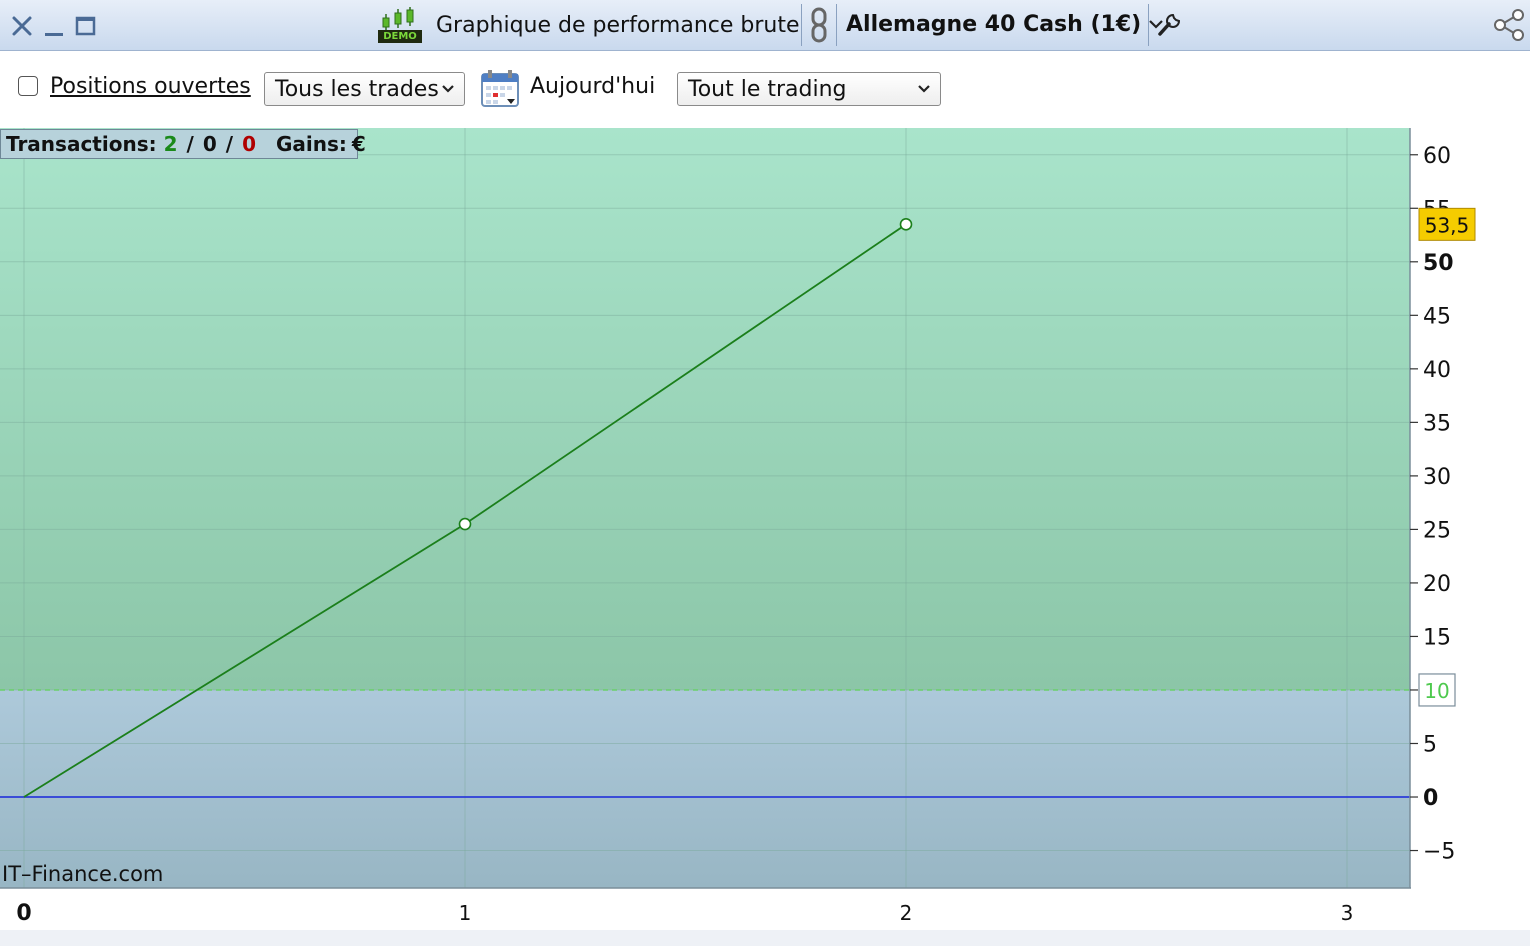 Image resolution: width=1530 pixels, height=946 pixels. Describe the element at coordinates (22, 26) in the screenshot. I see `close-icon` at that location.